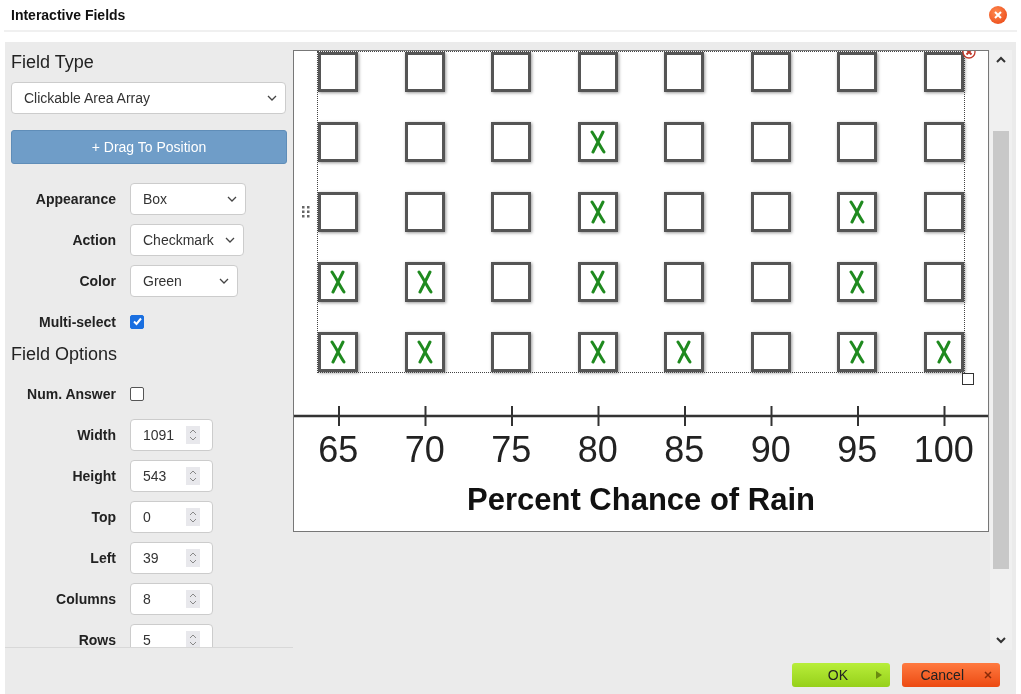 The image size is (1021, 694). What do you see at coordinates (424, 450) in the screenshot?
I see `axis-label: 70` at bounding box center [424, 450].